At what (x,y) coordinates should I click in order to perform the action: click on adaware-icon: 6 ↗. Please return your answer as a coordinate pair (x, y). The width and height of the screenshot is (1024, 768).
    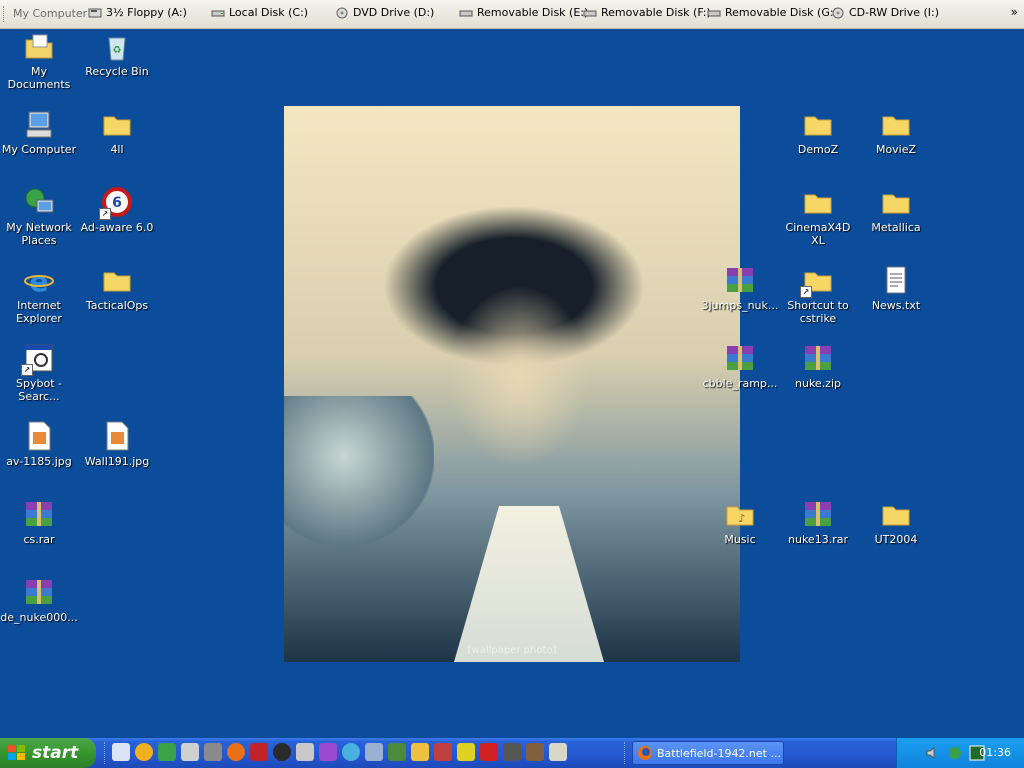
    Looking at the image, I should click on (116, 203).